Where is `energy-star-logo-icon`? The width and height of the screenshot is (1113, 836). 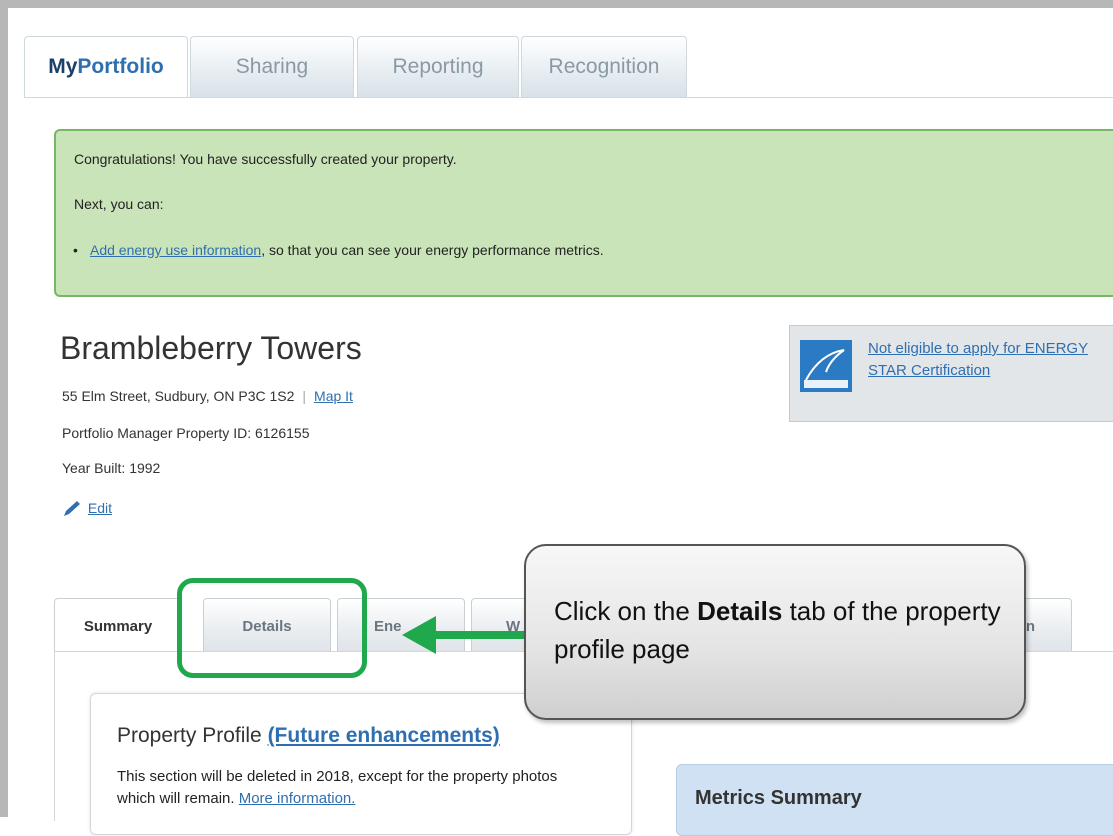
energy-star-logo-icon is located at coordinates (826, 366).